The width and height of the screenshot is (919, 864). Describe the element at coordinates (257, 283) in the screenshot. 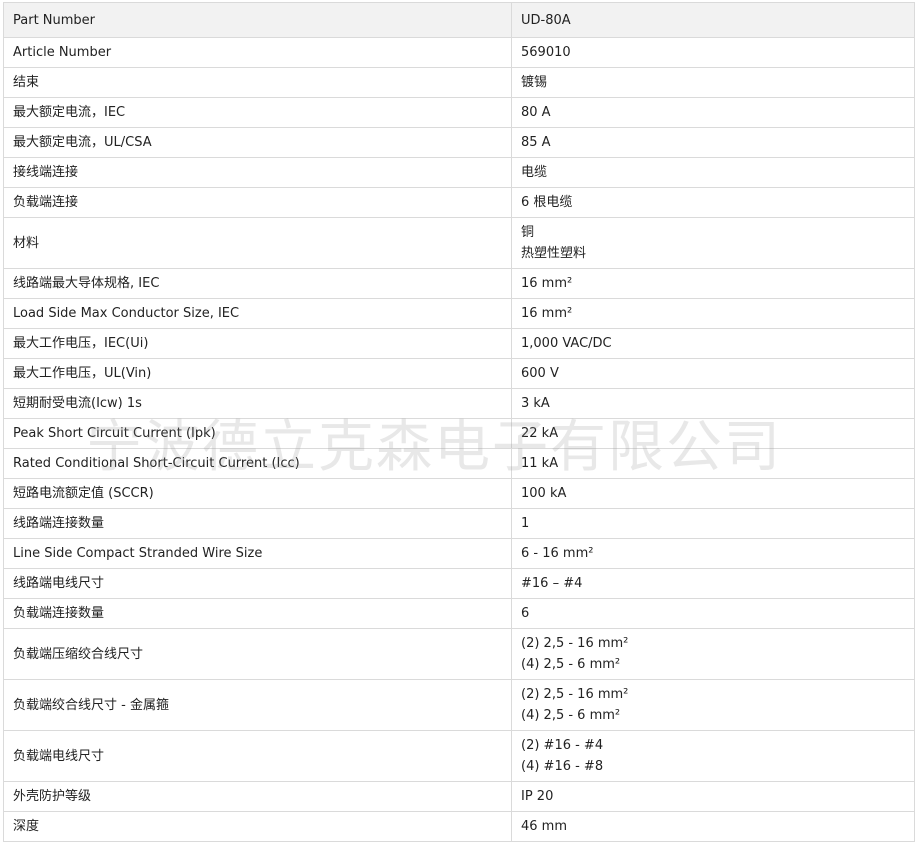

I see `row-label: 线路端最大导体规格, IEC` at that location.